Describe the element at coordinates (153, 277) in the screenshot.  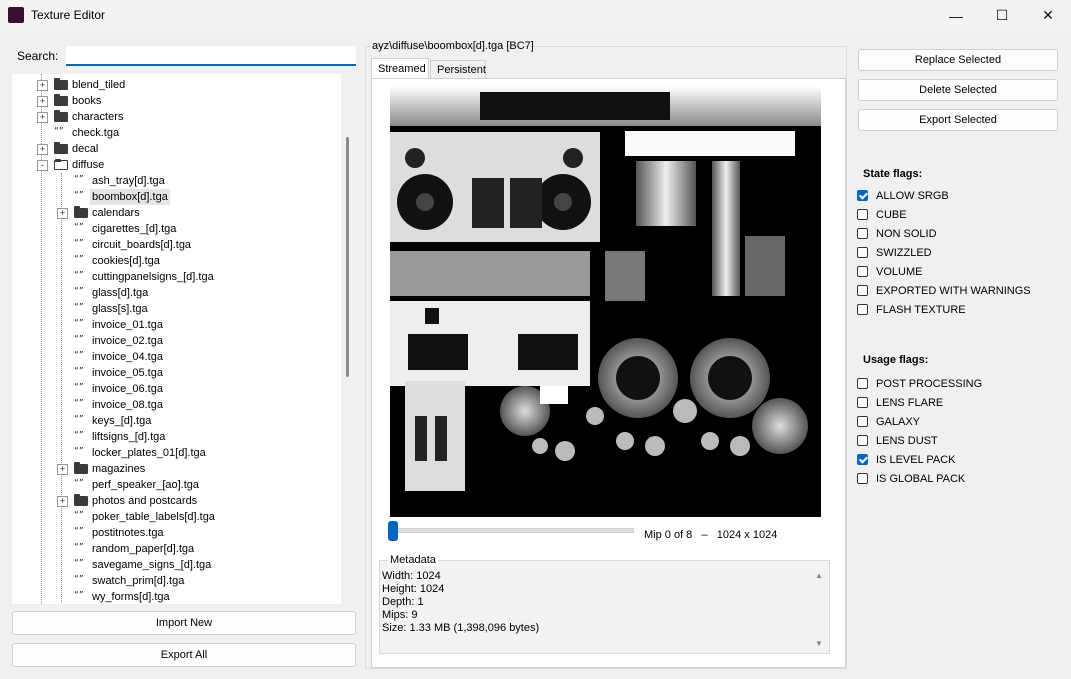
I see `tree-item-label: cuttingpanelsigns_[d].tga` at that location.